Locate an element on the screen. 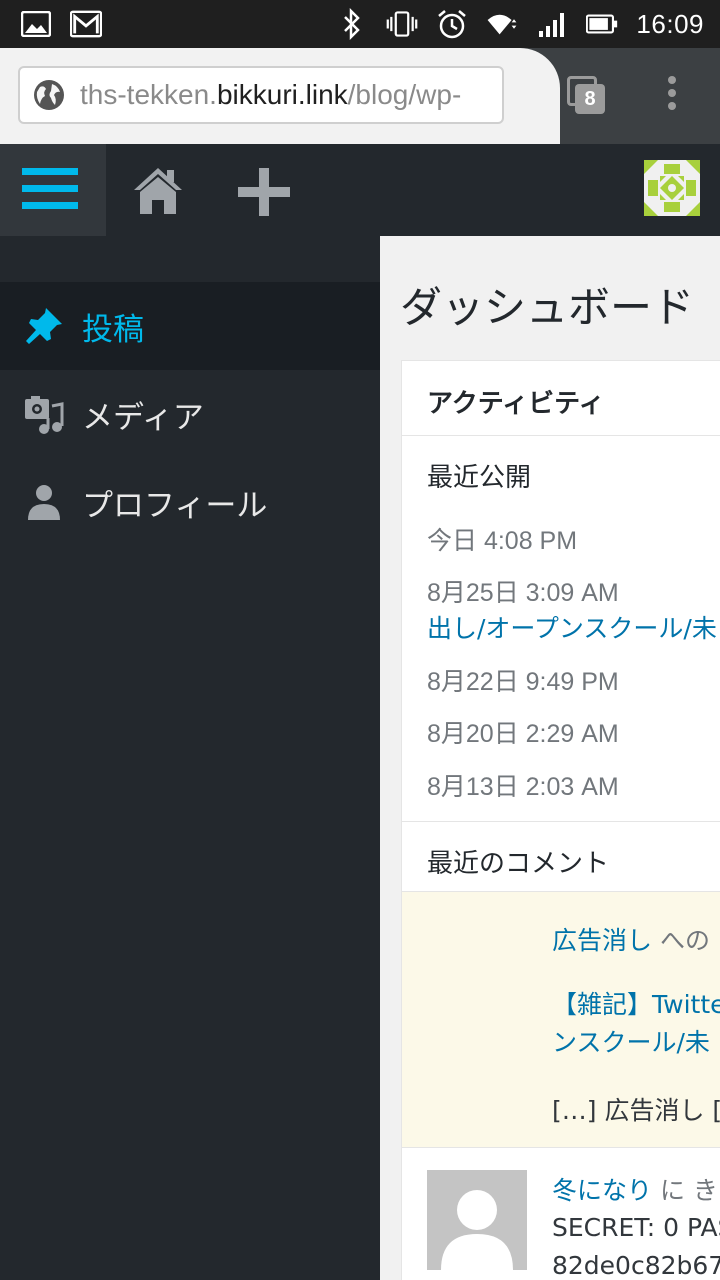 The image size is (720, 1280). menu-toggle-button is located at coordinates (53, 190).